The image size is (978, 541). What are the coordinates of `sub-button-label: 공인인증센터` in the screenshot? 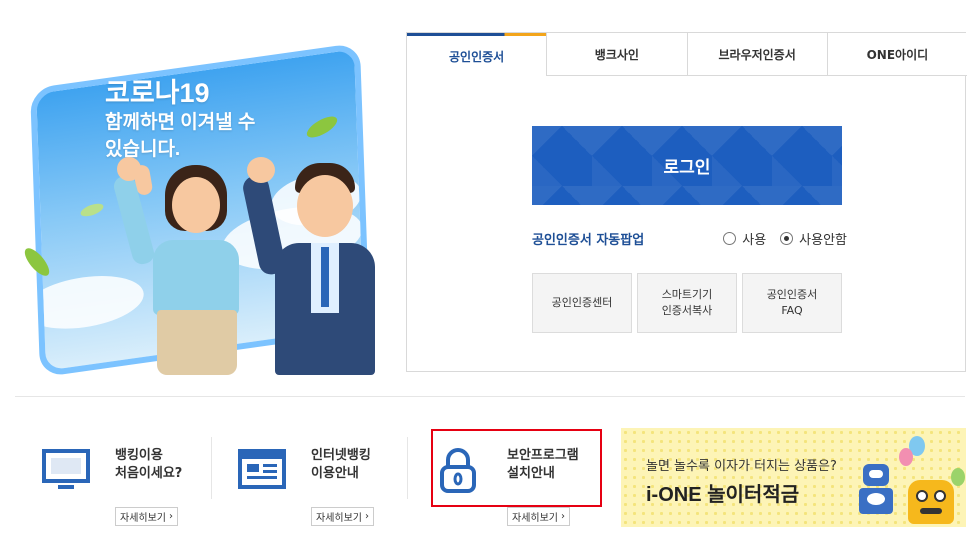 It's located at (582, 302).